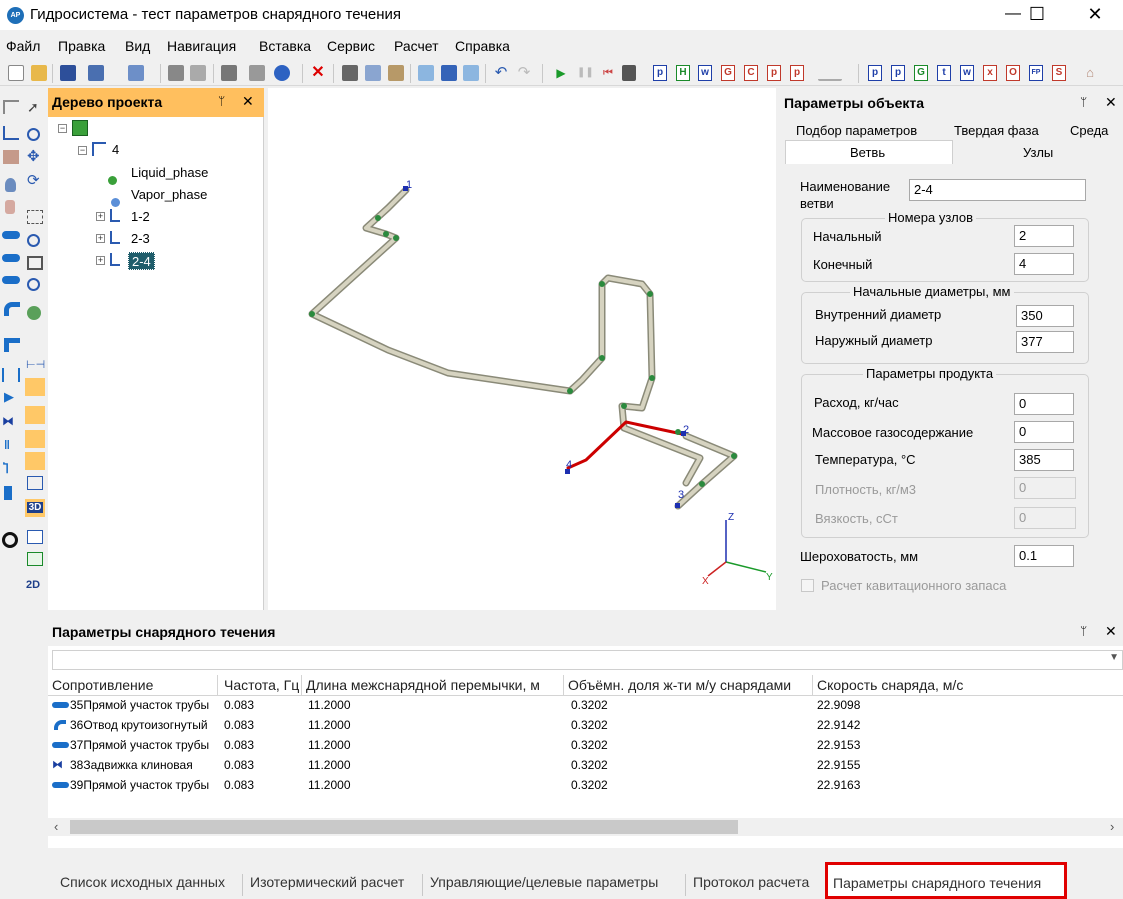  Describe the element at coordinates (433, 685) in the screenshot. I see `column-header-bridge-length: Длина межснарядной перемычки, м` at that location.